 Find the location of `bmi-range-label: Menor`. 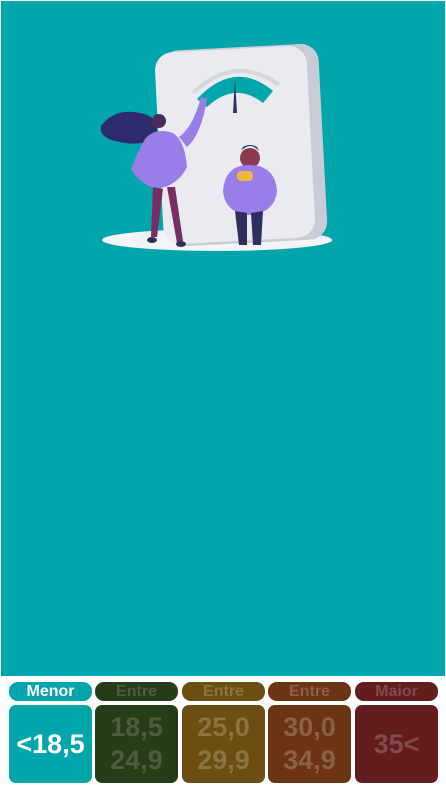

bmi-range-label: Menor is located at coordinates (50, 691).